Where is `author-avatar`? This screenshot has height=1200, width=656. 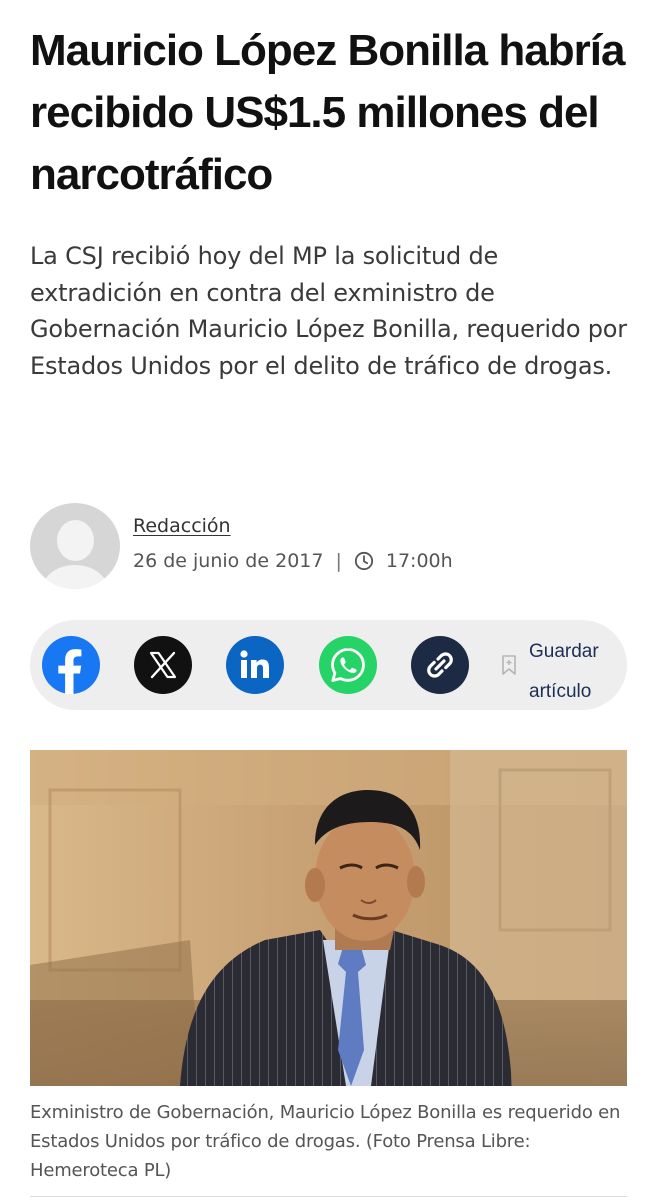 author-avatar is located at coordinates (75, 546).